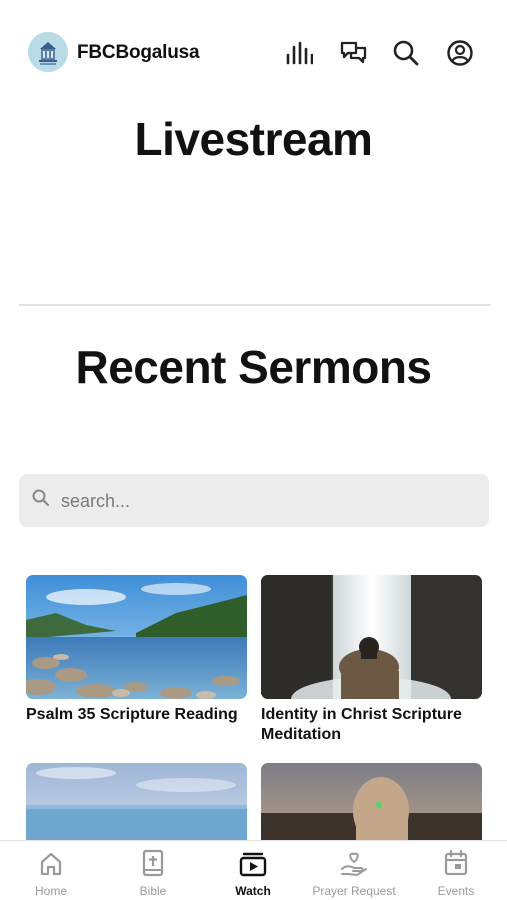  Describe the element at coordinates (253, 859) in the screenshot. I see `play-video-icon` at that location.